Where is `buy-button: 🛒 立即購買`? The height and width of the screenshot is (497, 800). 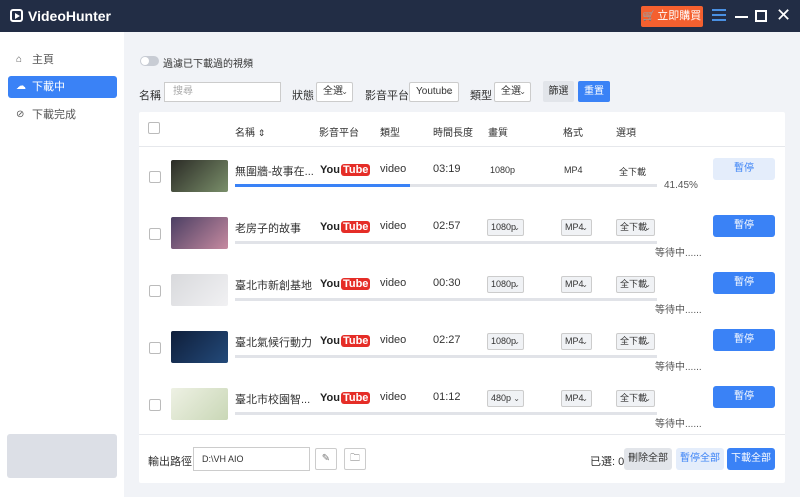
buy-button: 🛒 立即購買 is located at coordinates (672, 16).